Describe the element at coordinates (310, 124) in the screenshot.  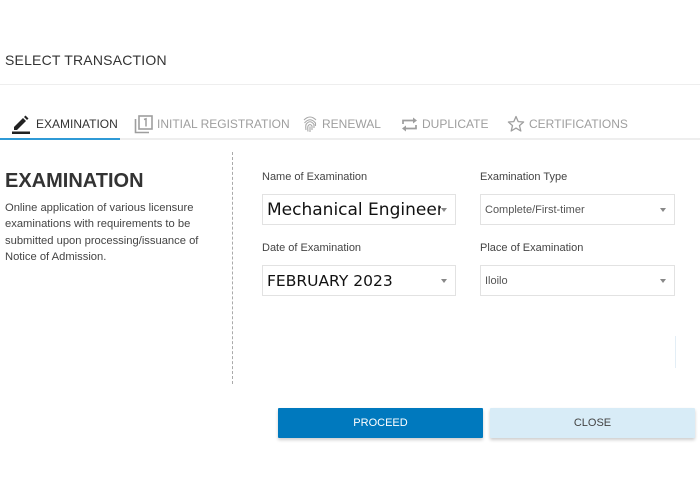
I see `fingerprint-icon` at that location.